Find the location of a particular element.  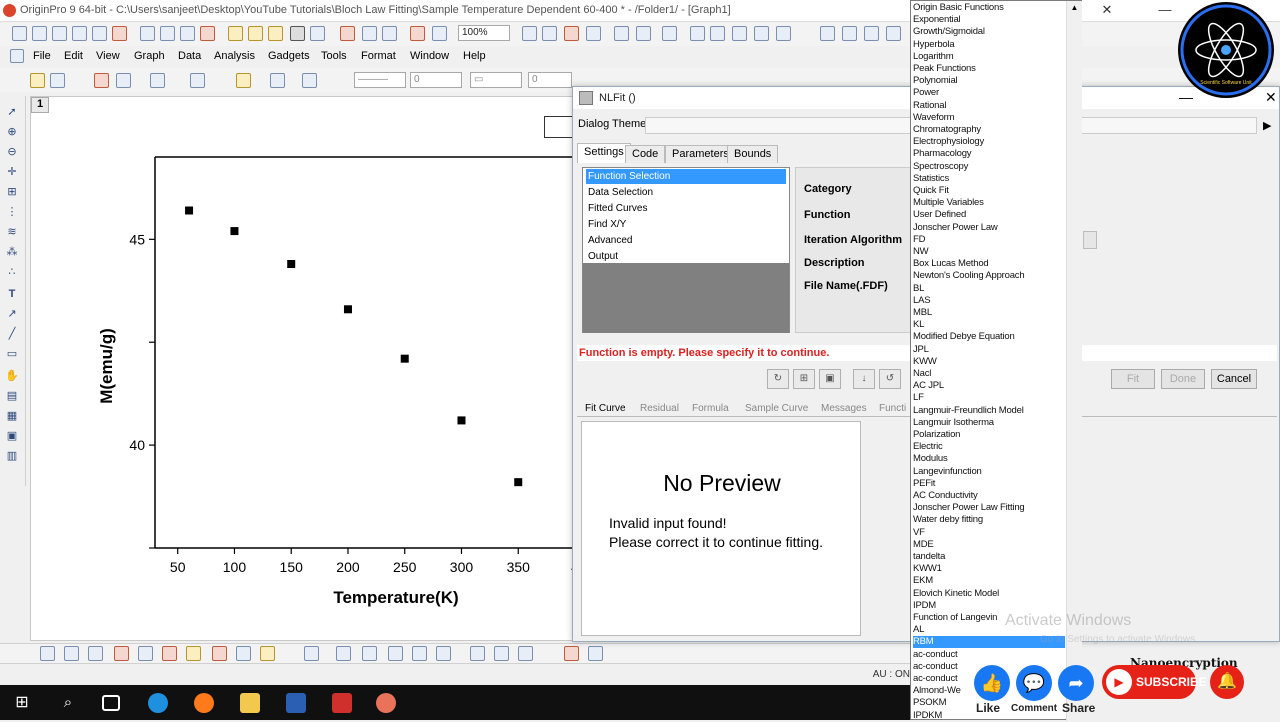

category-item: Logarithm is located at coordinates (989, 57).